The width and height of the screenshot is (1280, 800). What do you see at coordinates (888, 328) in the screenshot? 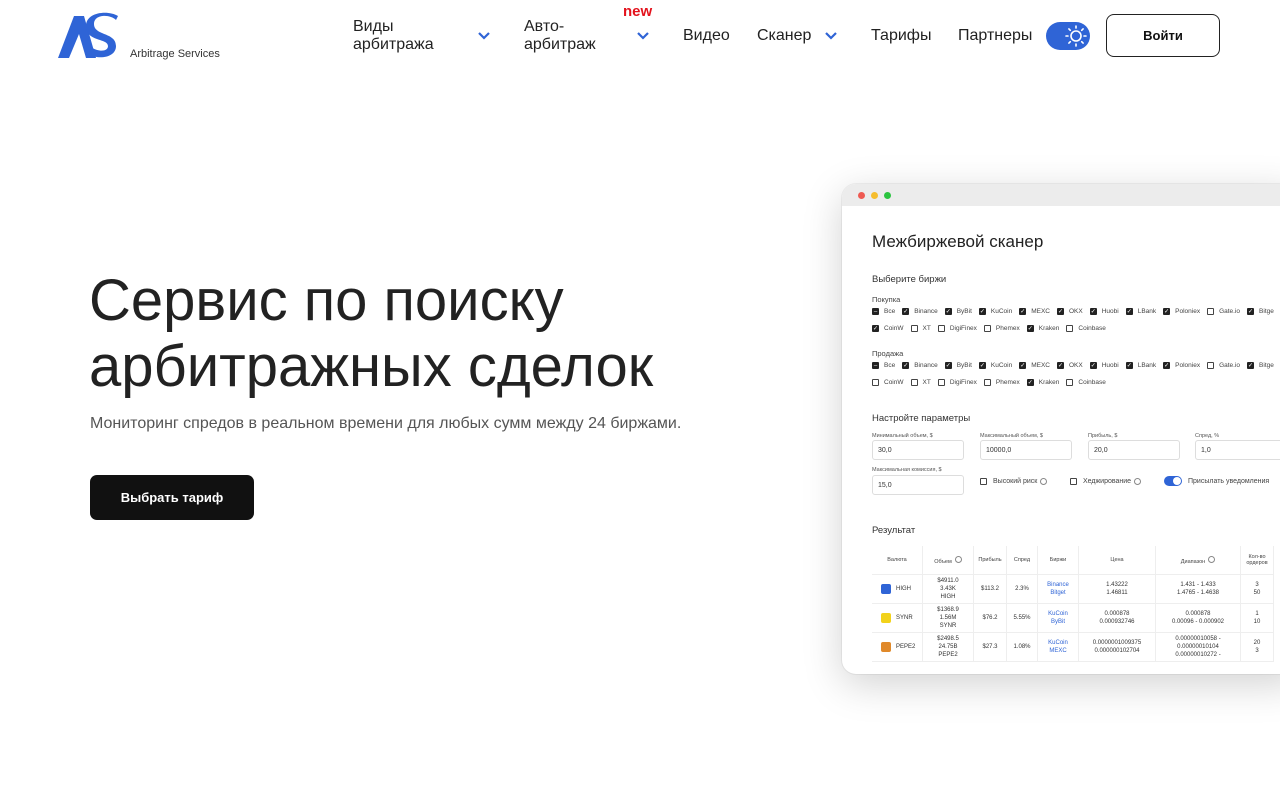
I see `exchange-checkbox: ✓ CoinW` at bounding box center [888, 328].